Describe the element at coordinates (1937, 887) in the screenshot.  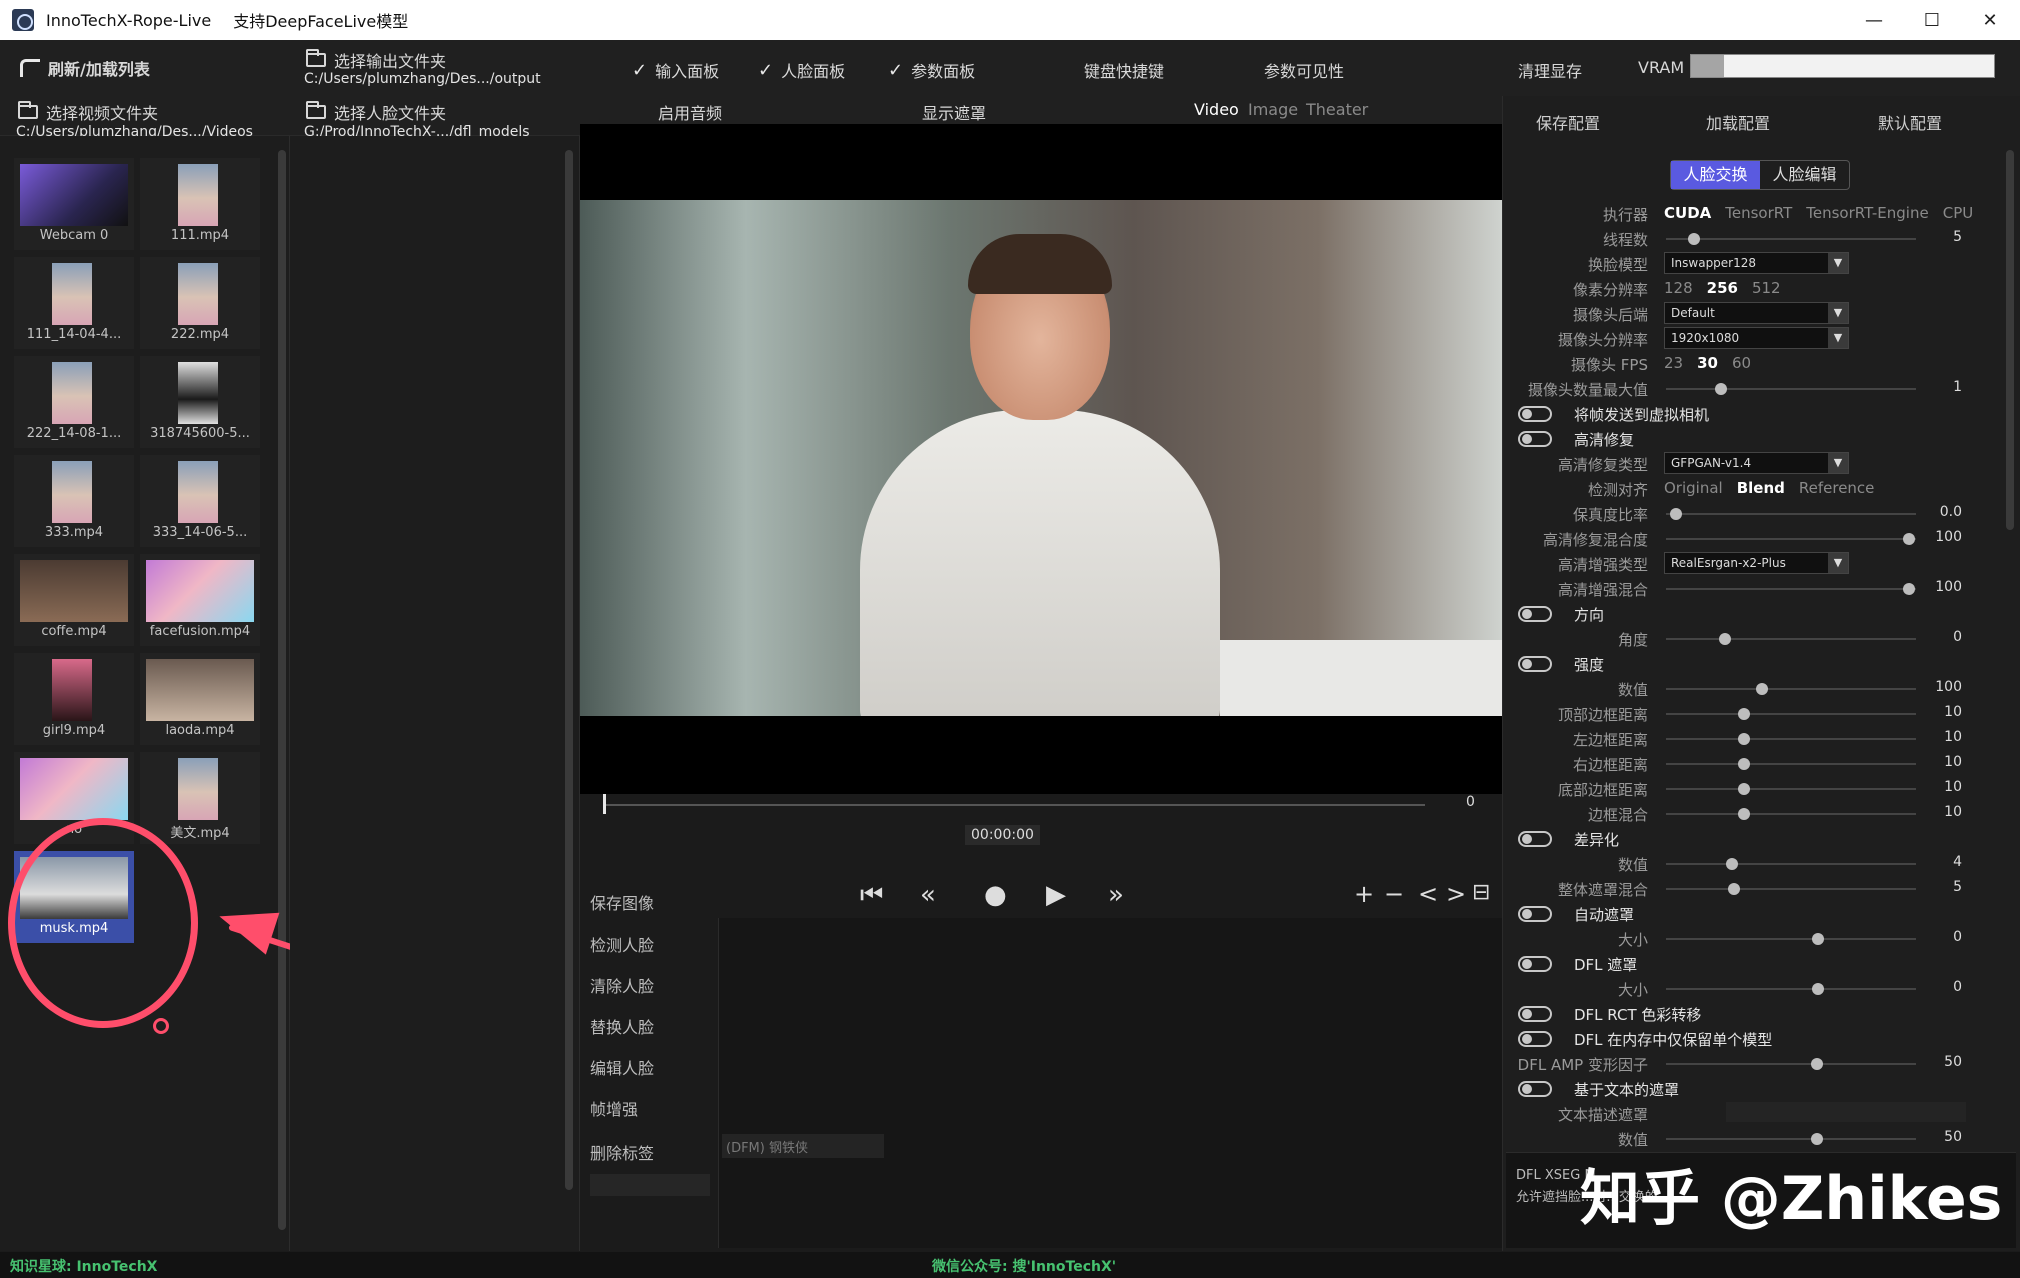
I see `mask-blend-value: 5` at that location.